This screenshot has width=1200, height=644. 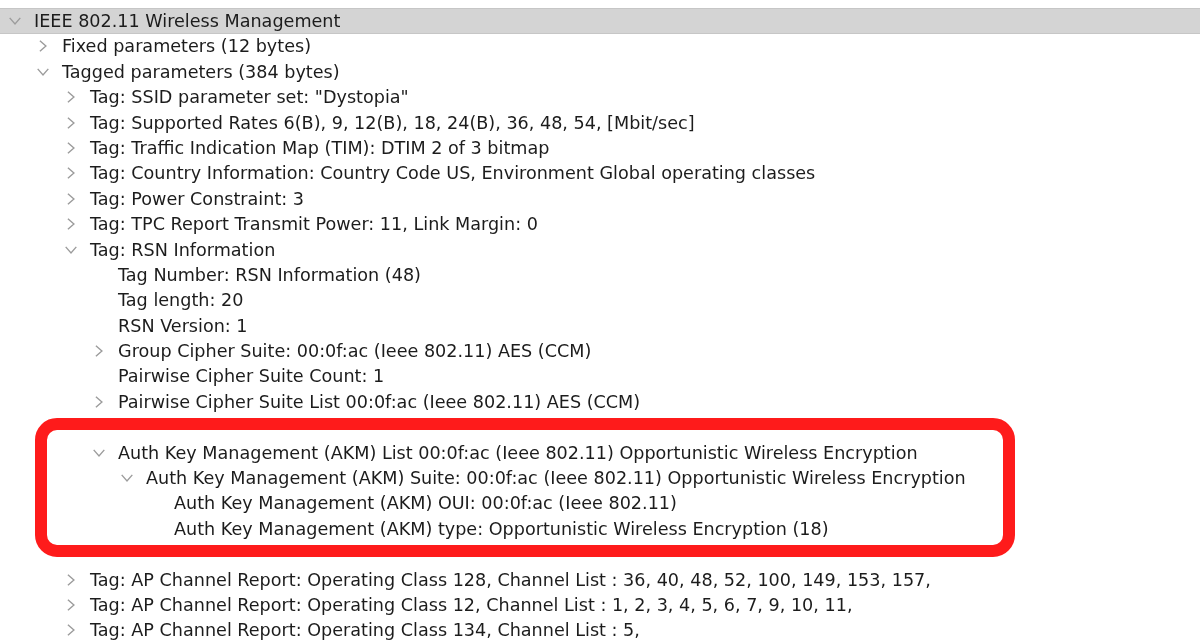 I want to click on tree-item: Tag: AP Channel Report: Operating Class 12, Channel List : 1, 2, 3, 4, 5, 6, 7, 9, 10, 11,, so click(x=471, y=604).